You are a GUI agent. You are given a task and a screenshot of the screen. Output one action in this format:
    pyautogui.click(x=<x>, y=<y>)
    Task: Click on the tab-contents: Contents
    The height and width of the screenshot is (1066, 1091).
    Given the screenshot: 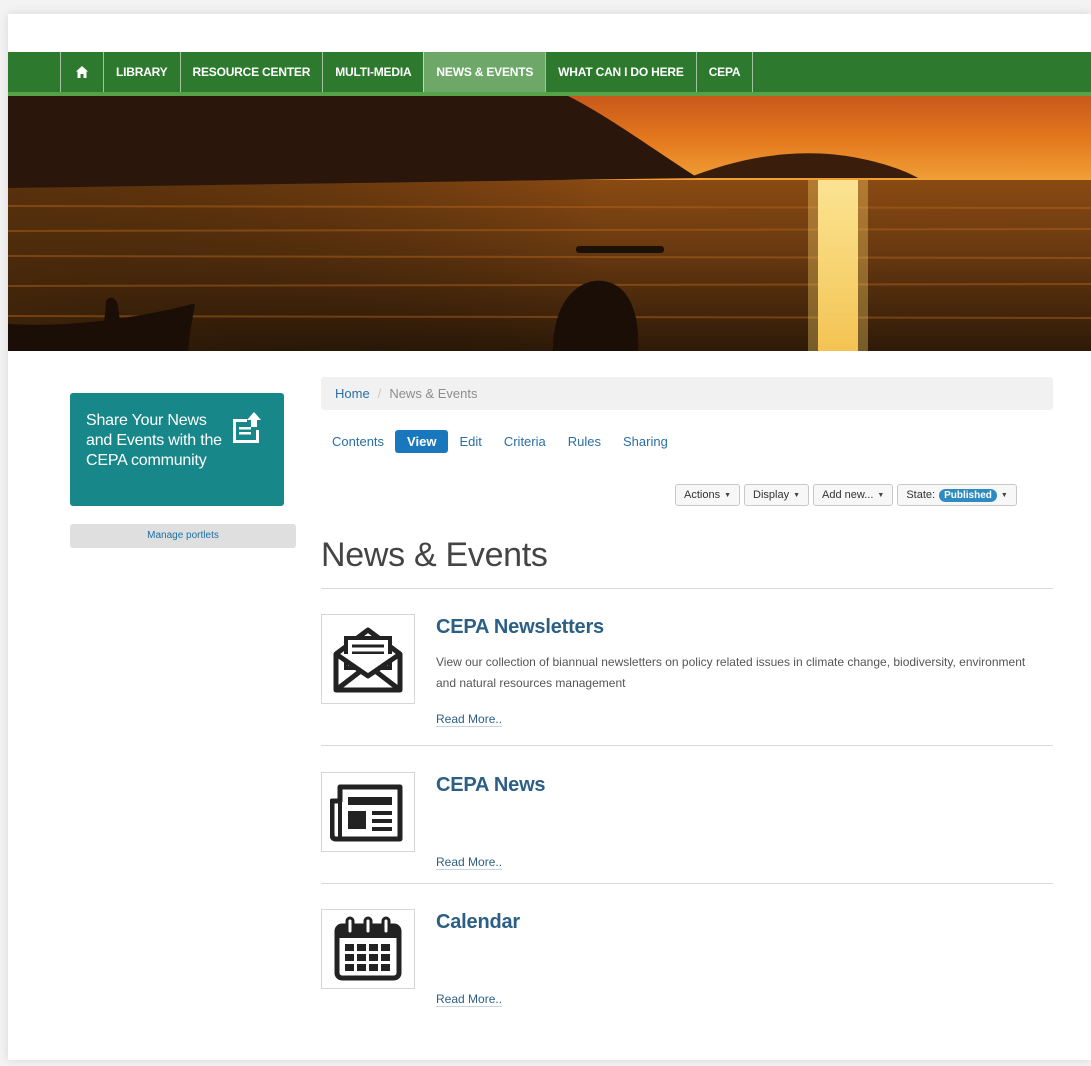 What is the action you would take?
    pyautogui.click(x=358, y=441)
    